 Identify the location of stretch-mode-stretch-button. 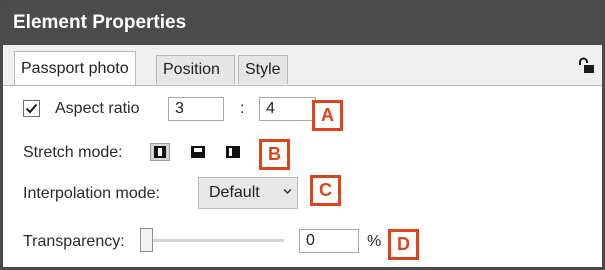
(233, 152).